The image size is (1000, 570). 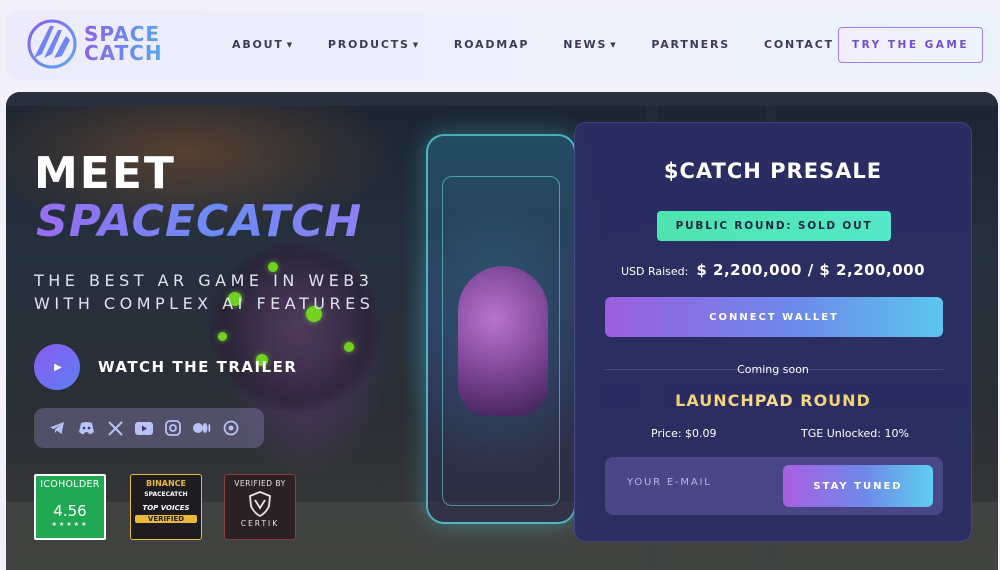 What do you see at coordinates (773, 400) in the screenshot?
I see `launchpad-round-title: LAUNCHPAD ROUND` at bounding box center [773, 400].